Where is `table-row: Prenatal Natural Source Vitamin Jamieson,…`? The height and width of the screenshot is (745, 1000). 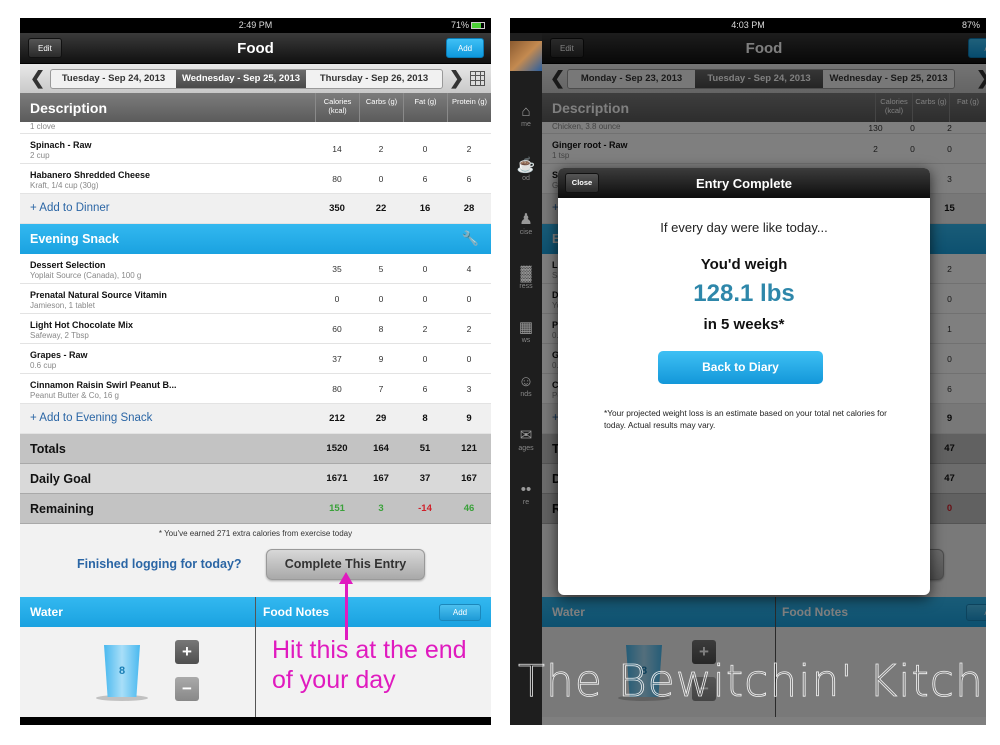
table-row: Prenatal Natural Source Vitamin Jamieson,… is located at coordinates (255, 299).